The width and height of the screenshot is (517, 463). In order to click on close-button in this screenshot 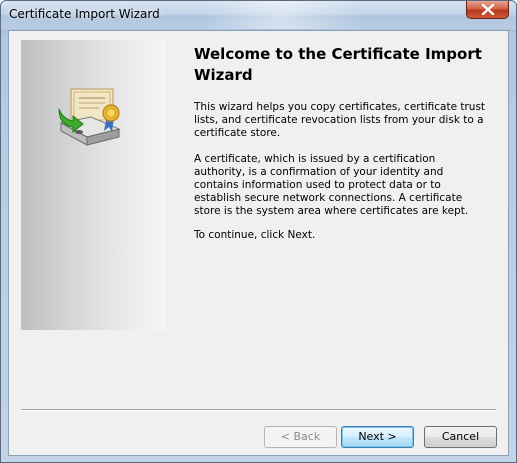, I will do `click(487, 10)`.